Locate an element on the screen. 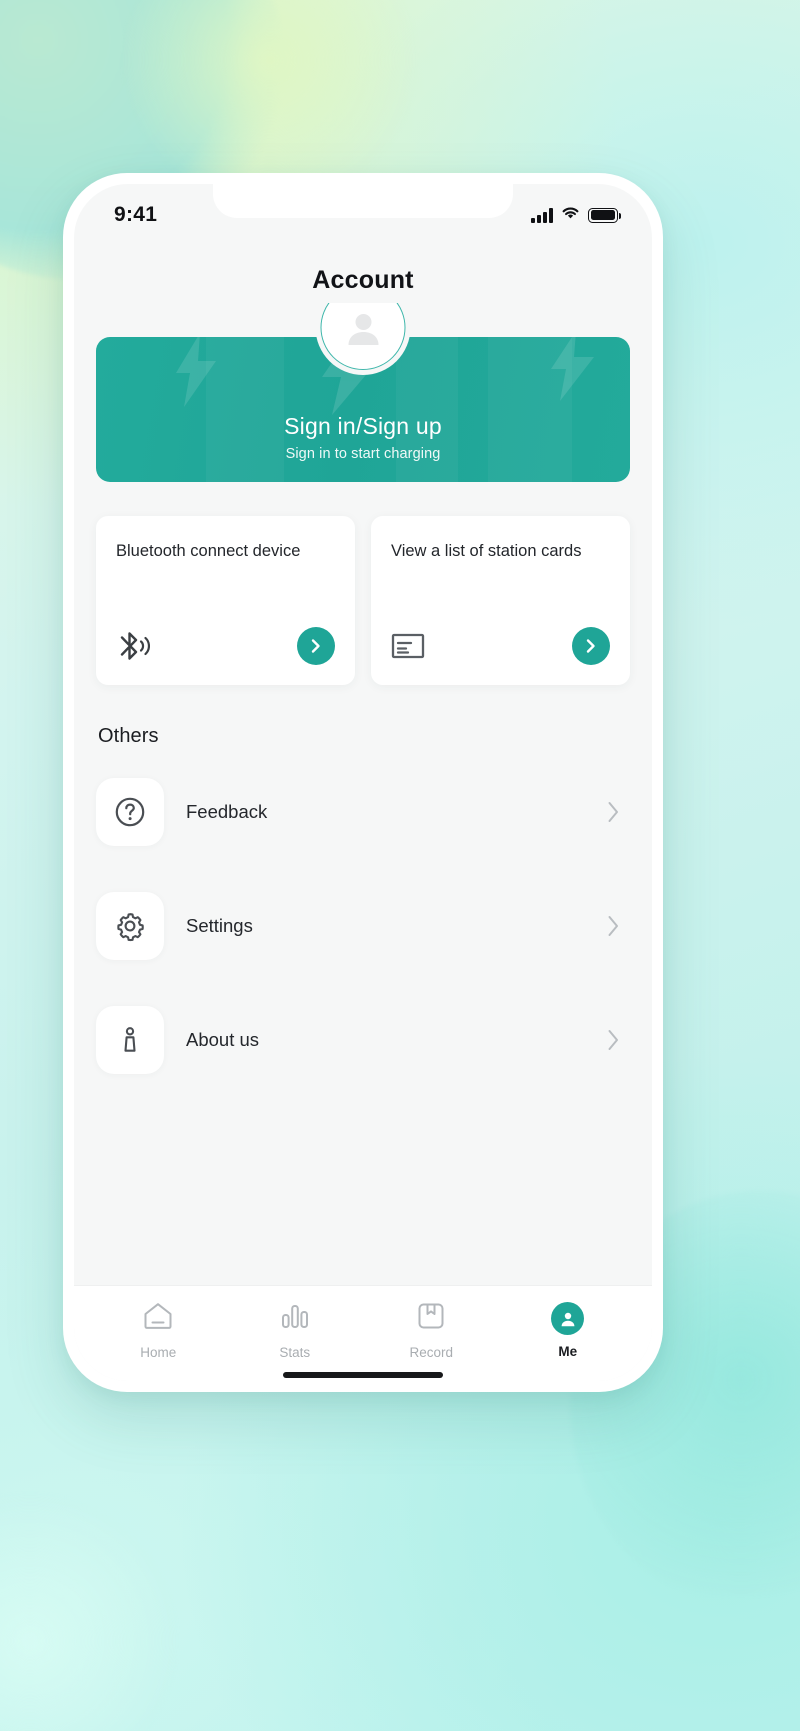 The image size is (800, 1731). status-icons is located at coordinates (576, 215).